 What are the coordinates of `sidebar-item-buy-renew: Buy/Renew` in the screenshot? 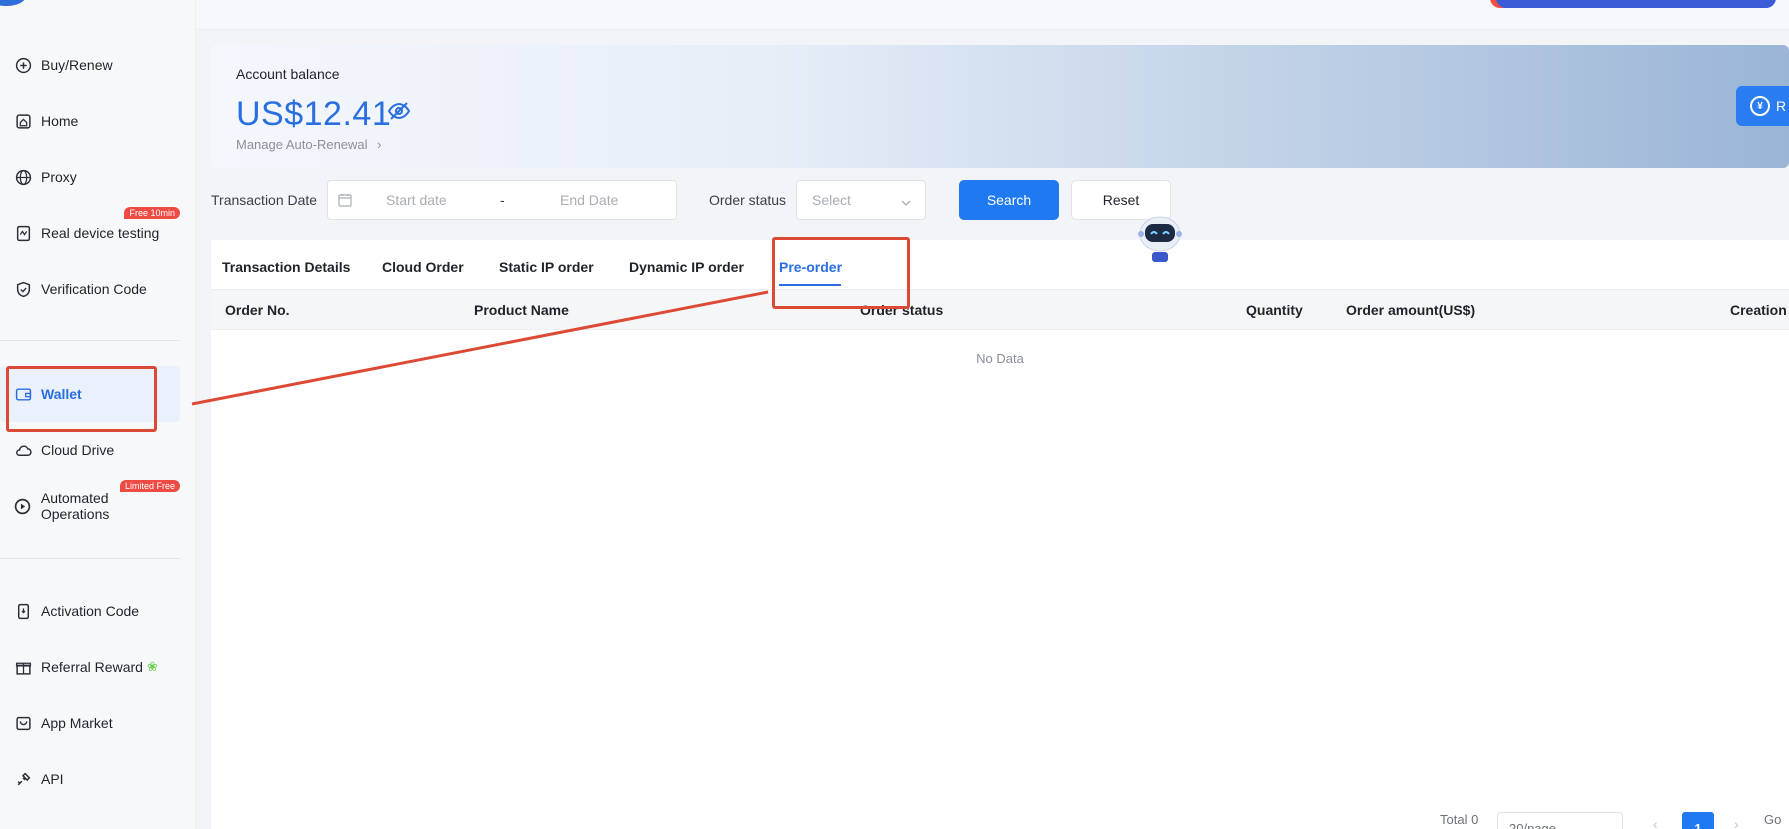 It's located at (90, 65).